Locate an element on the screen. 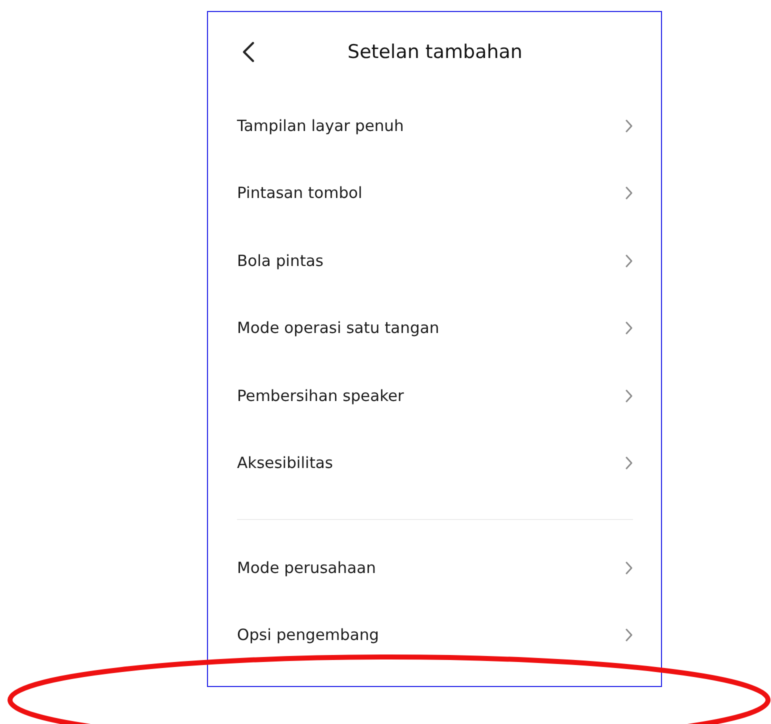 The height and width of the screenshot is (724, 771). back-icon is located at coordinates (248, 52).